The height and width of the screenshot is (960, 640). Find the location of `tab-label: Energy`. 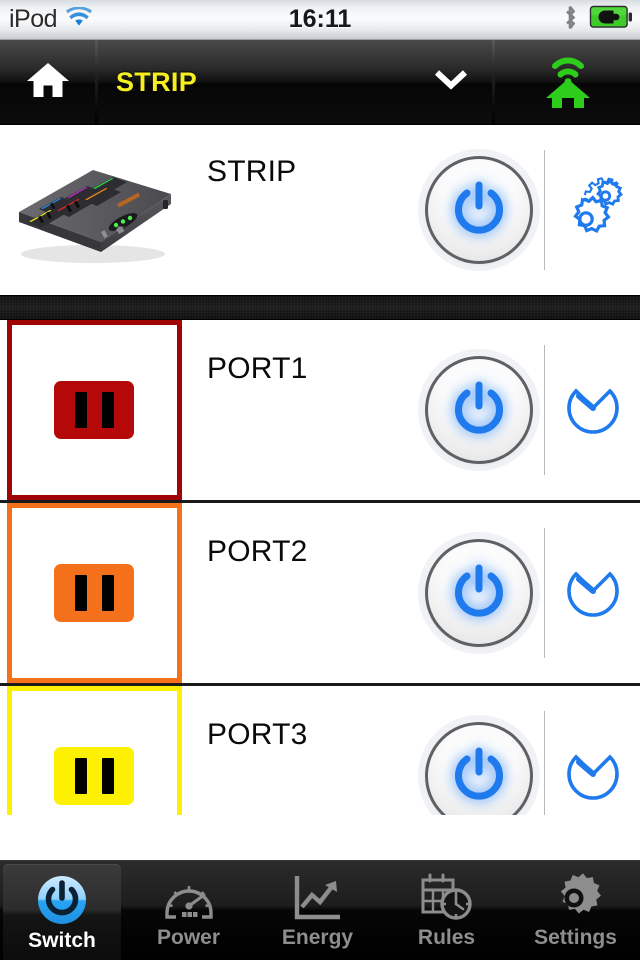

tab-label: Energy is located at coordinates (317, 937).